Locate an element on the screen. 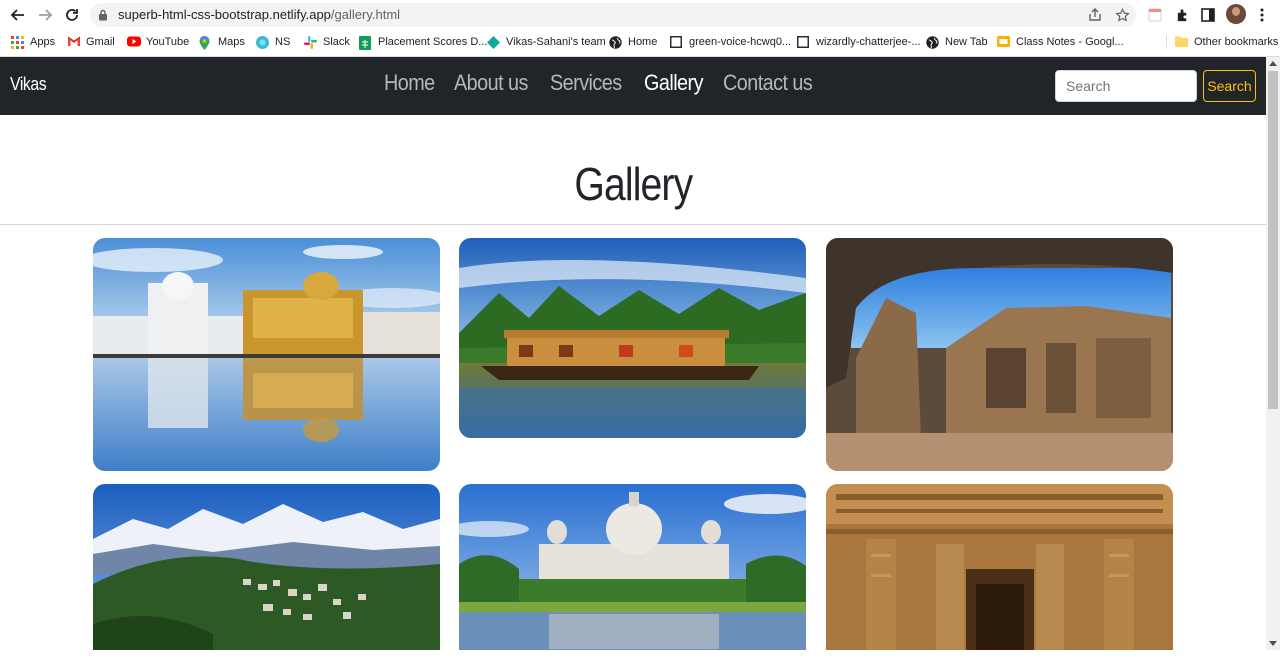  page-title: Gallery is located at coordinates (633, 184).